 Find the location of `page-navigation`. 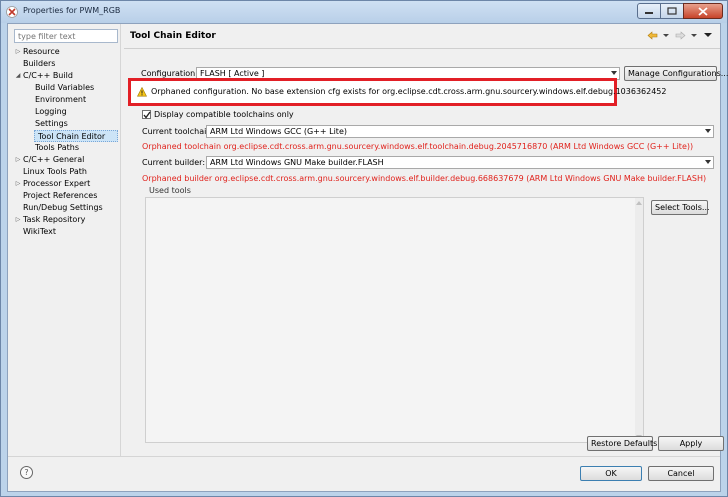

page-navigation is located at coordinates (680, 35).